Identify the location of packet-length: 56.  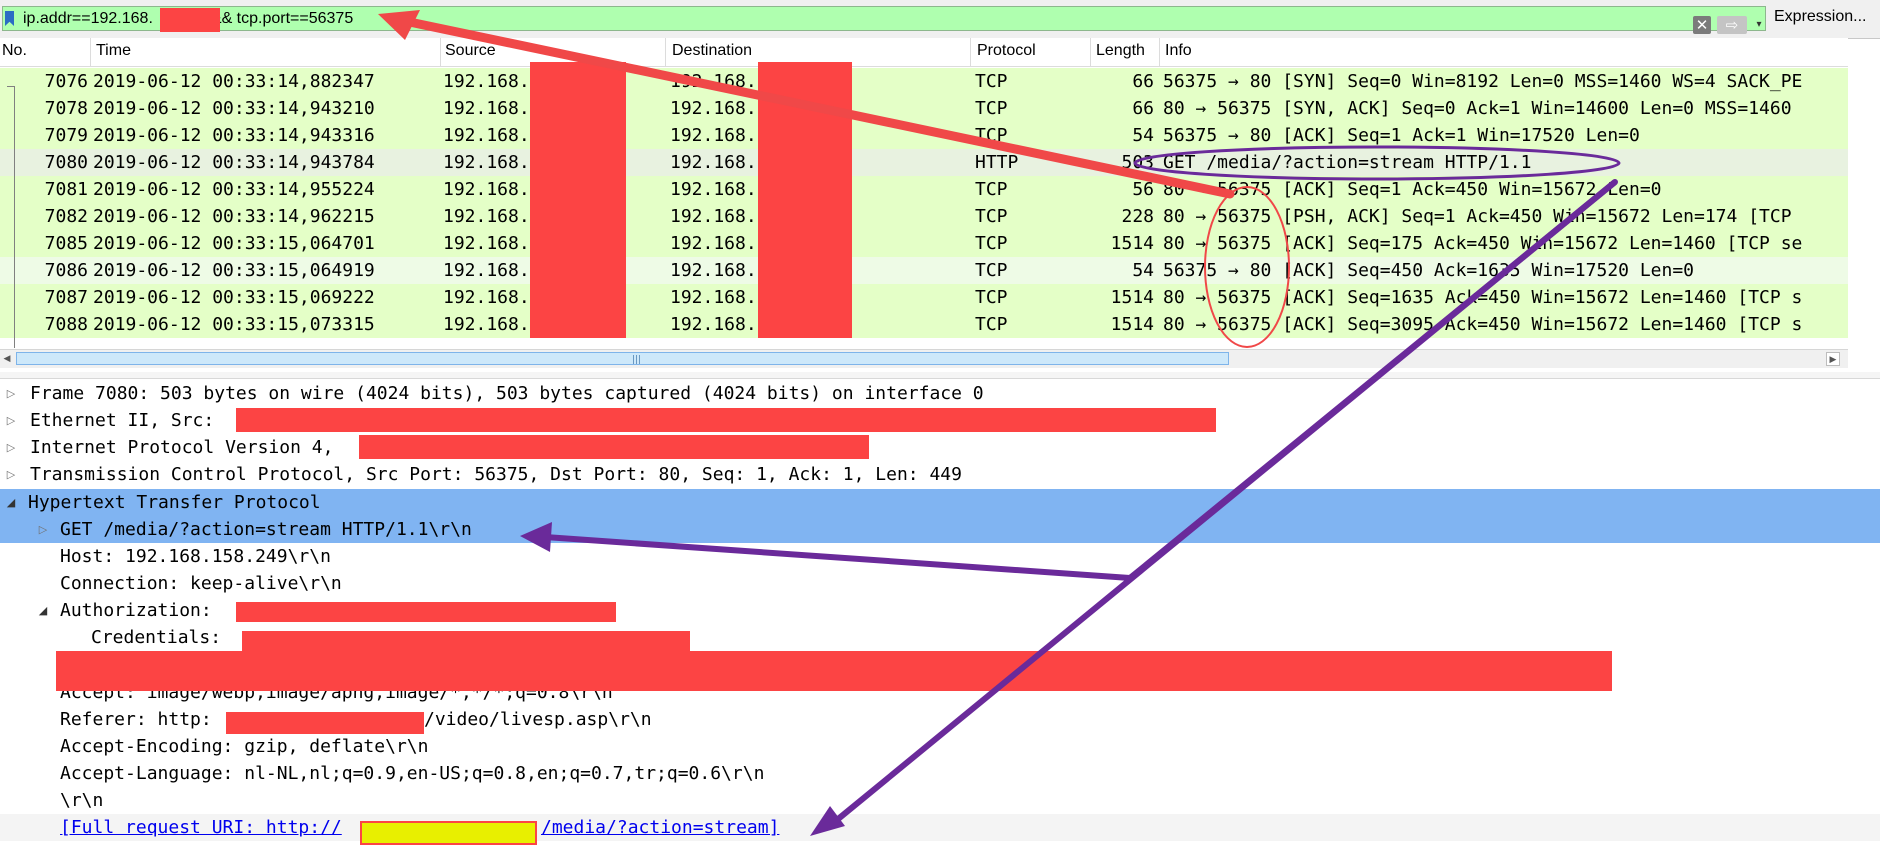
(1143, 189).